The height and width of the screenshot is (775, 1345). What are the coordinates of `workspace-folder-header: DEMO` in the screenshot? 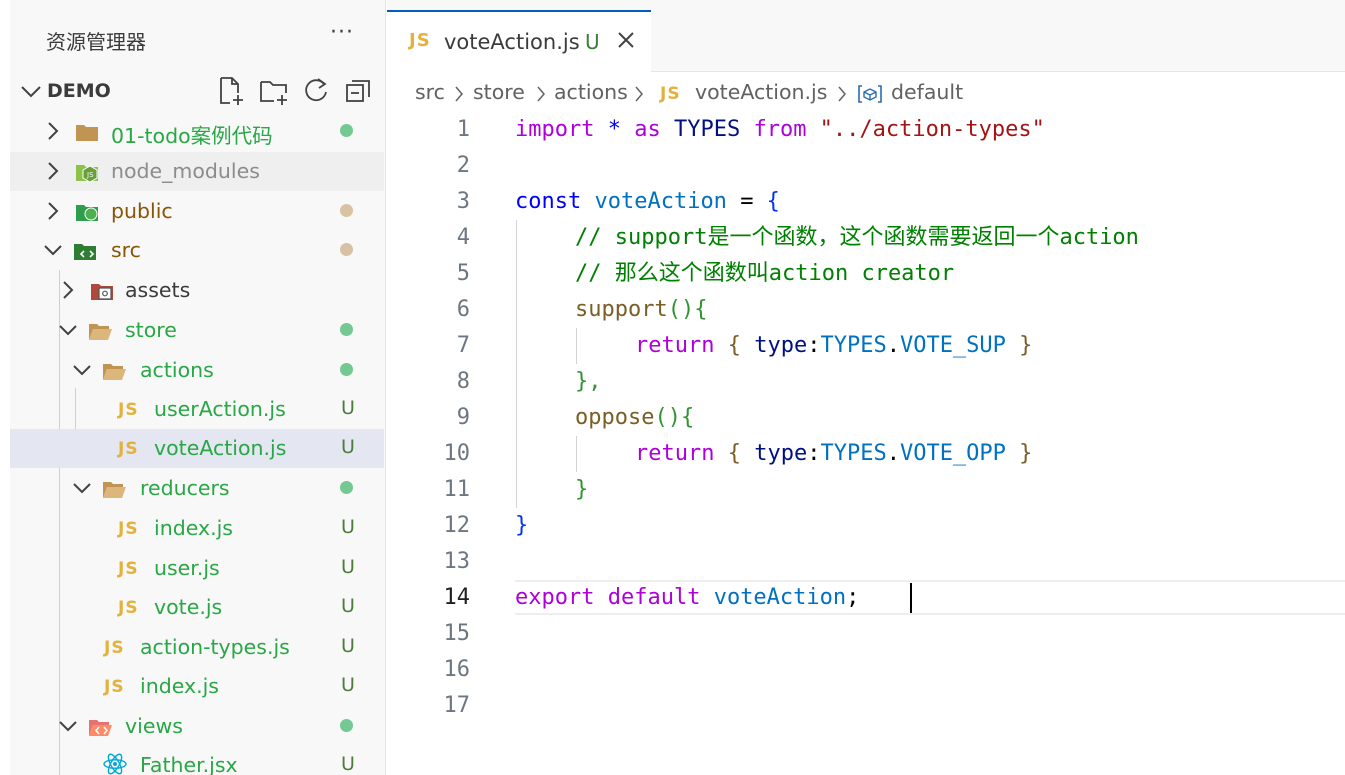 It's located at (197, 91).